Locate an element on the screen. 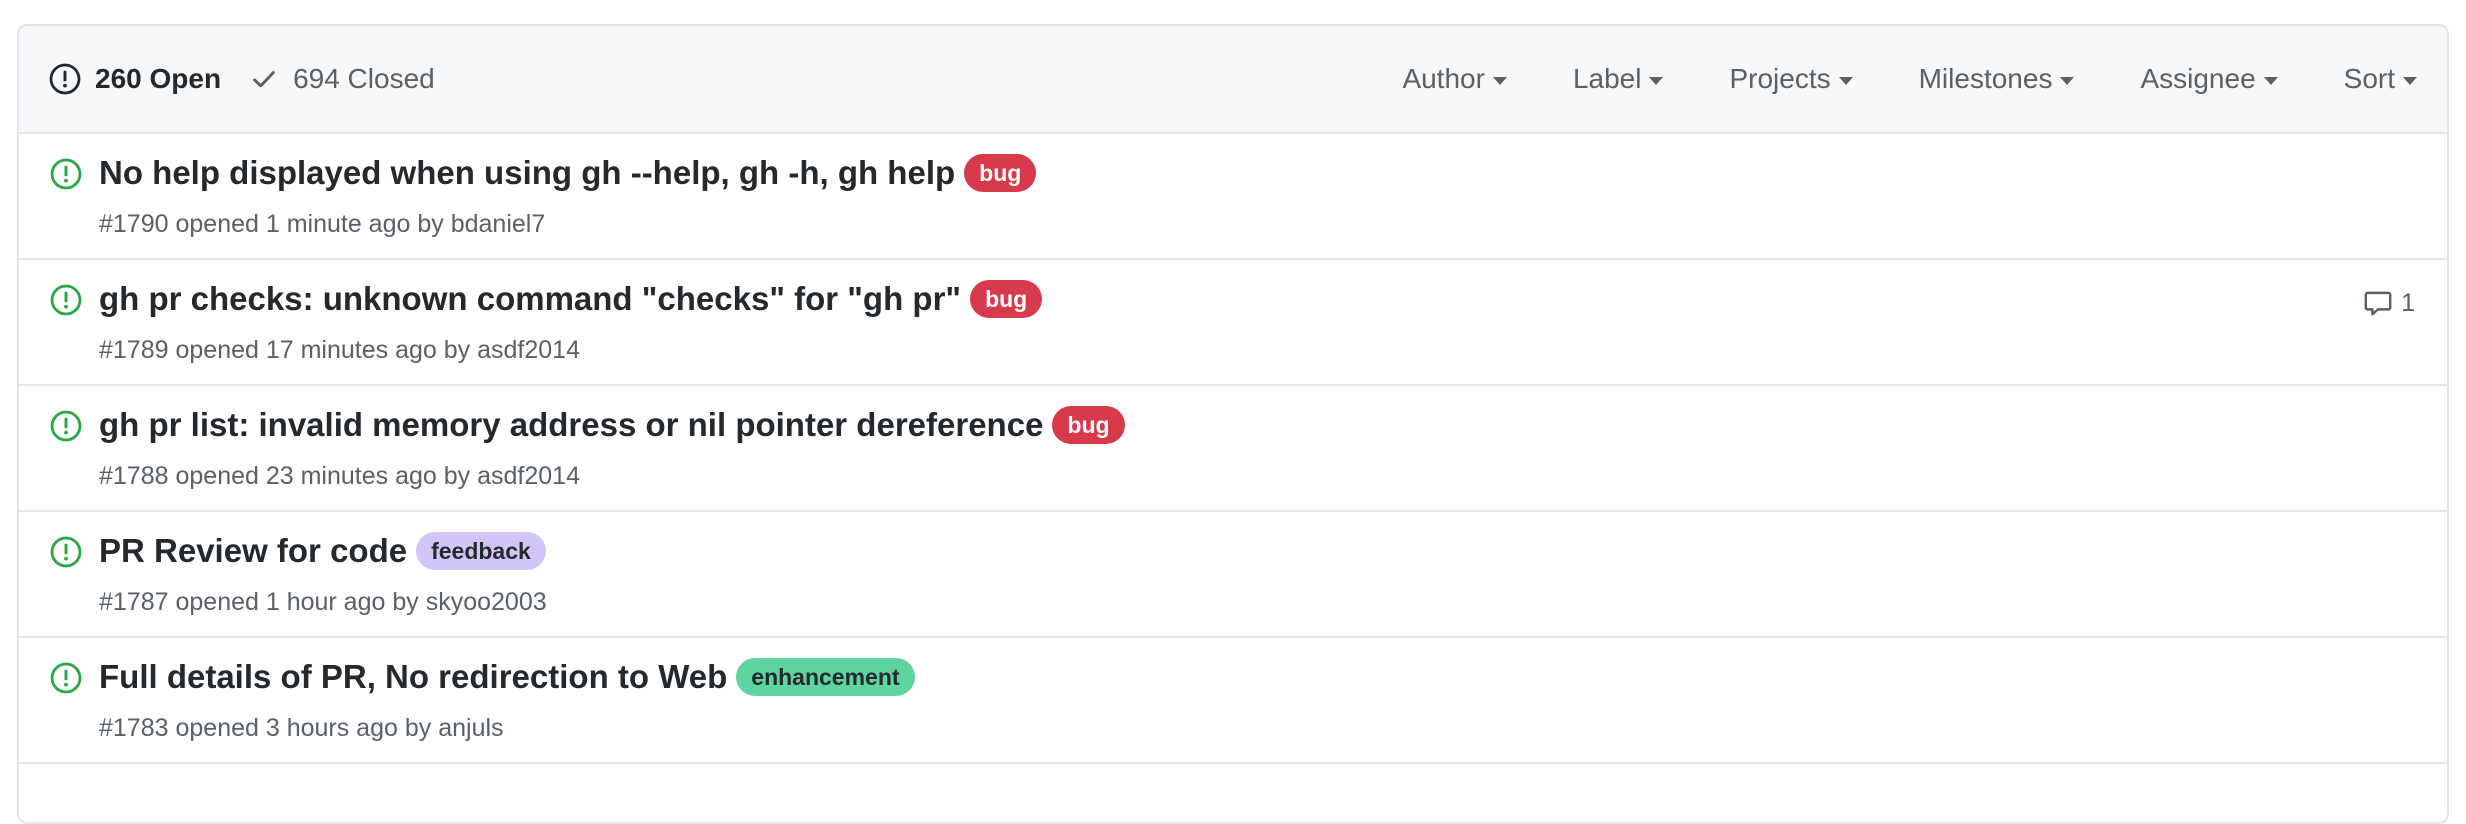 Image resolution: width=2466 pixels, height=824 pixels. enhancement-label: enhancement is located at coordinates (825, 677).